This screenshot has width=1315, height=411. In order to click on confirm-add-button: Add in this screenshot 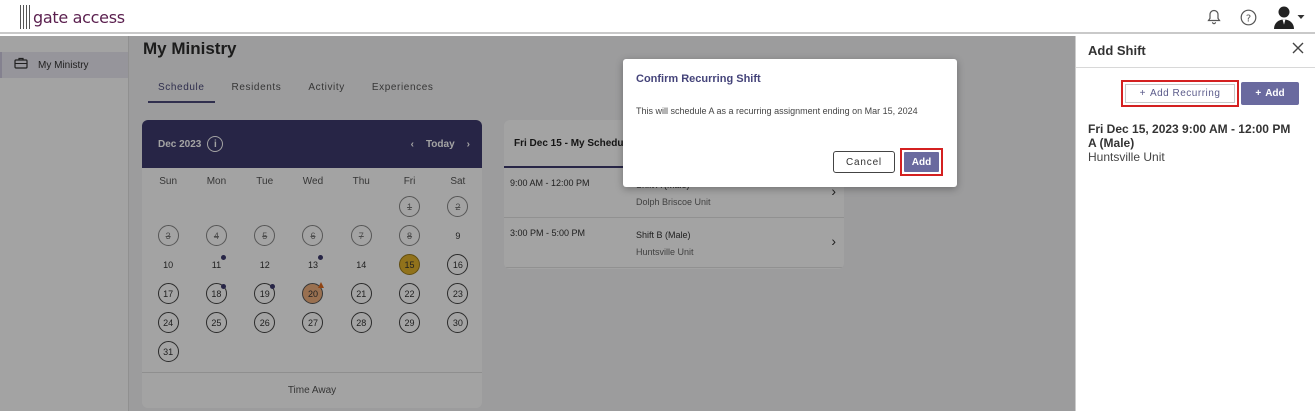, I will do `click(921, 162)`.